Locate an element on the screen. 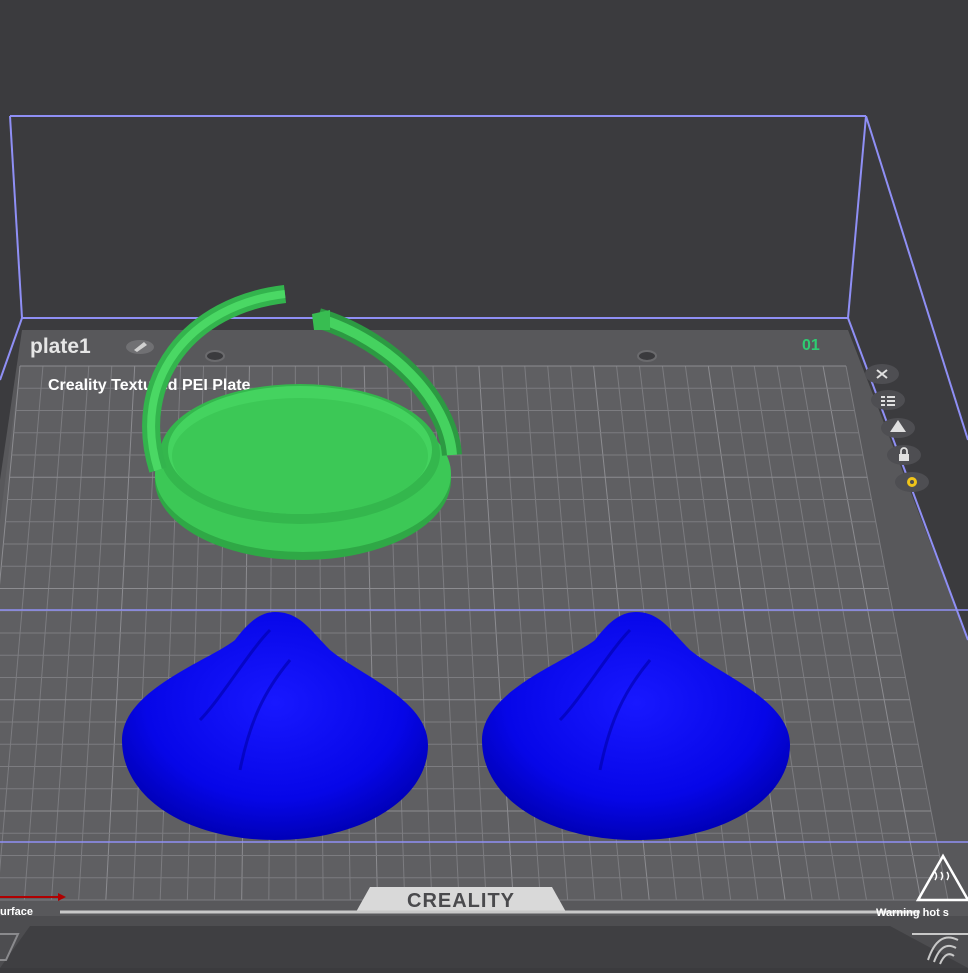  arrange-icon is located at coordinates (888, 401).